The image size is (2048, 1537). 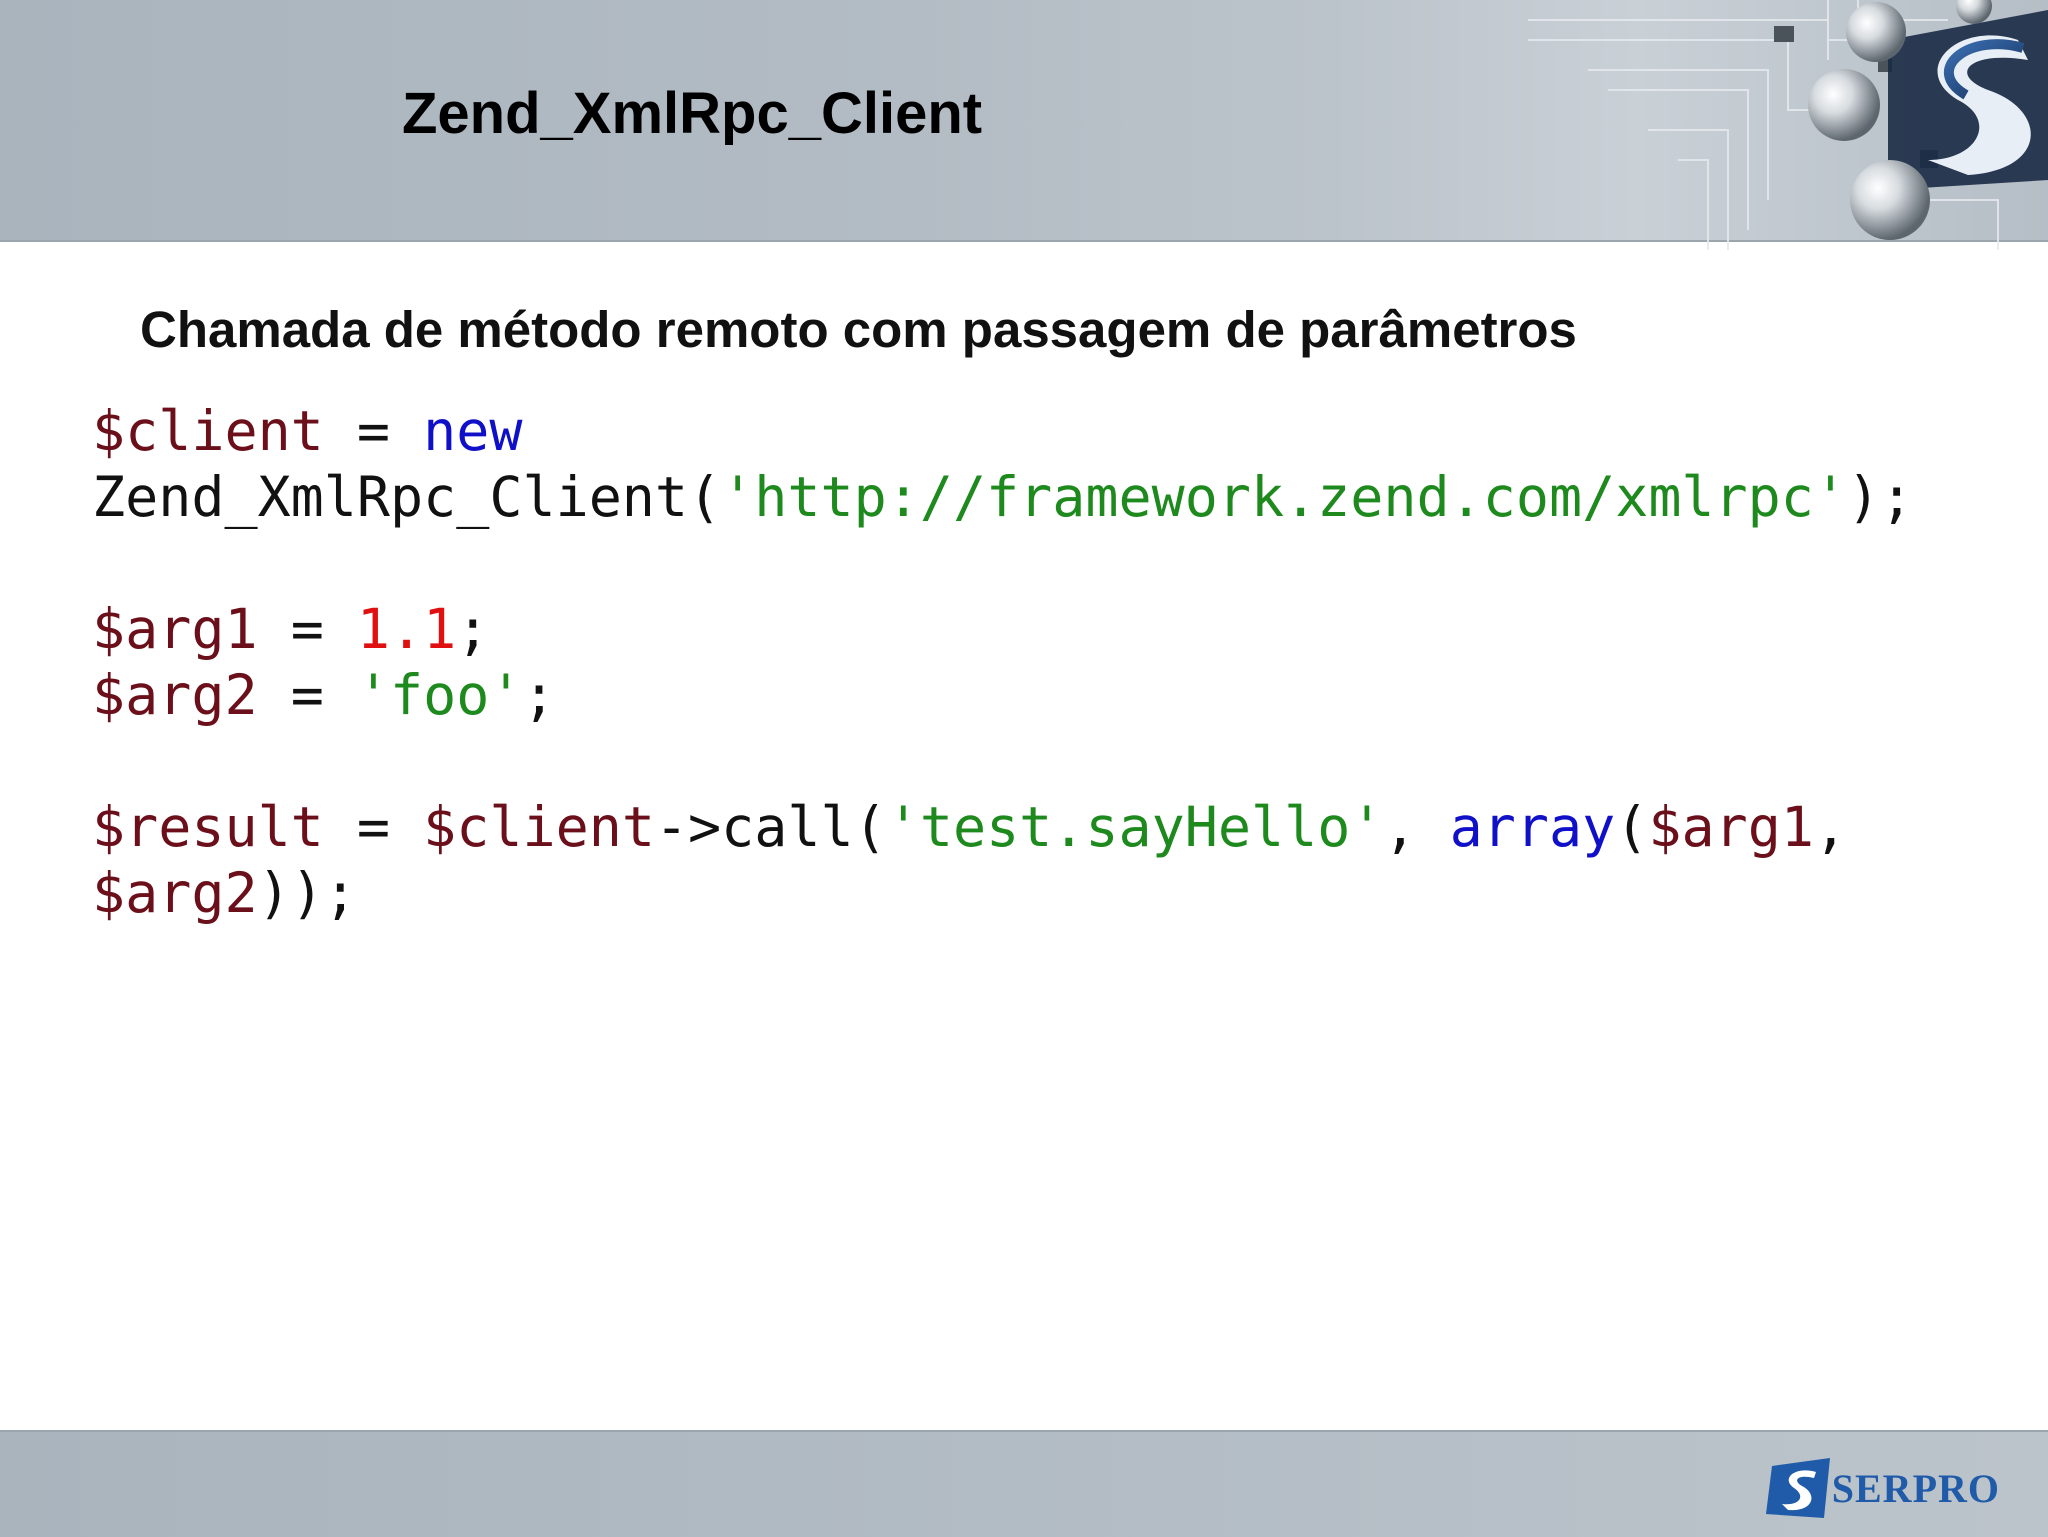 What do you see at coordinates (1968, 100) in the screenshot?
I see `serpro-emblem` at bounding box center [1968, 100].